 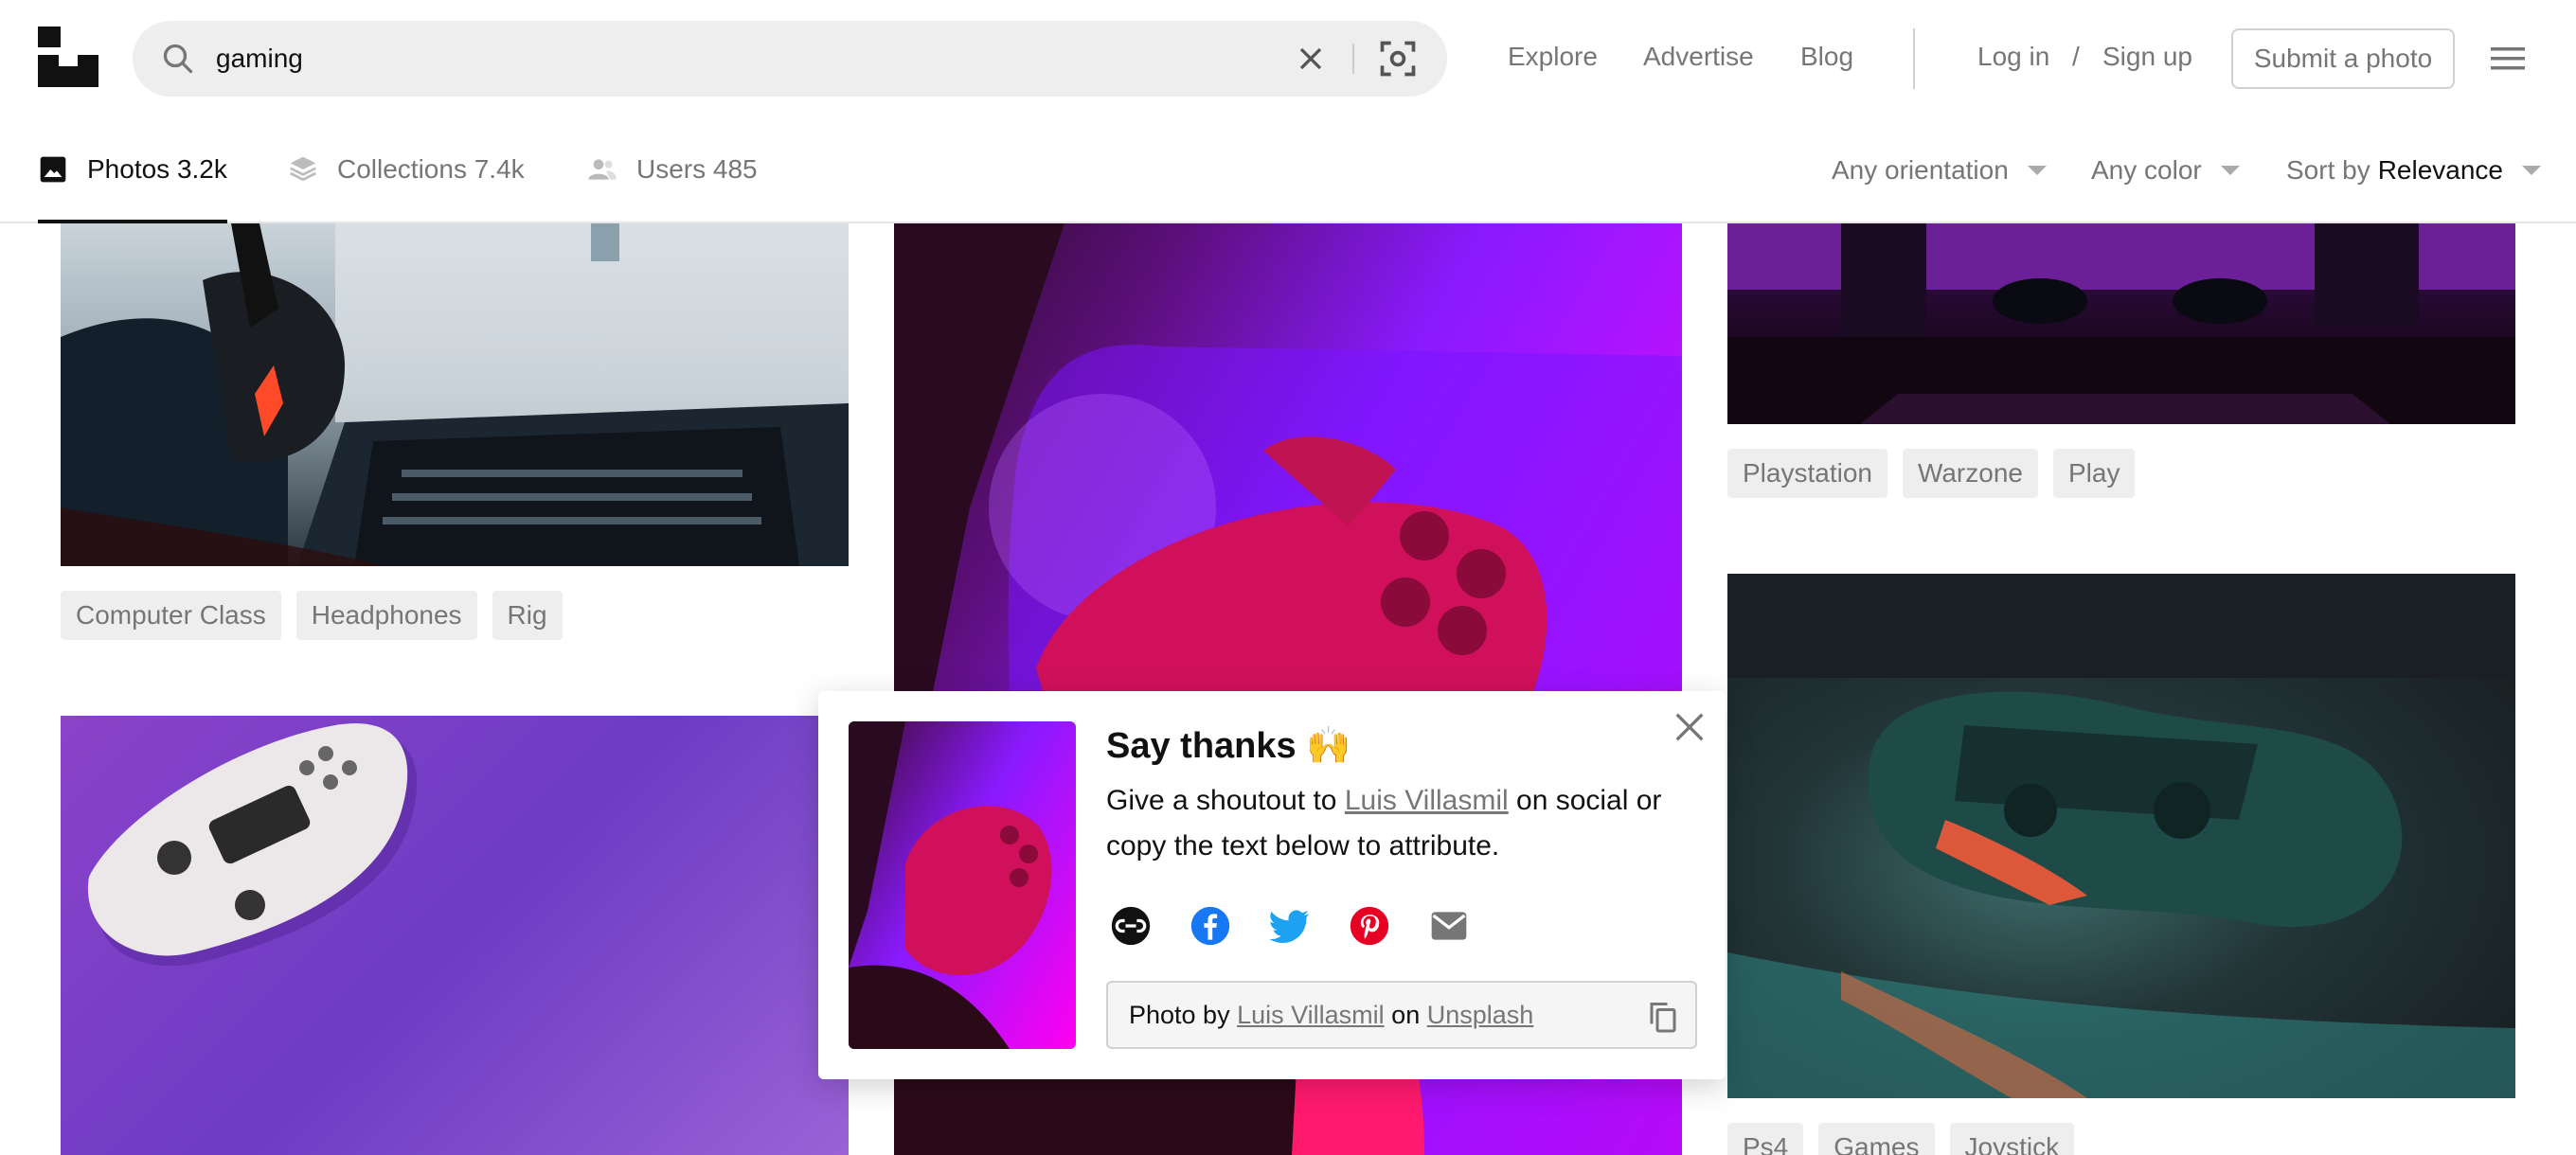 I want to click on nav-divider, so click(x=1914, y=58).